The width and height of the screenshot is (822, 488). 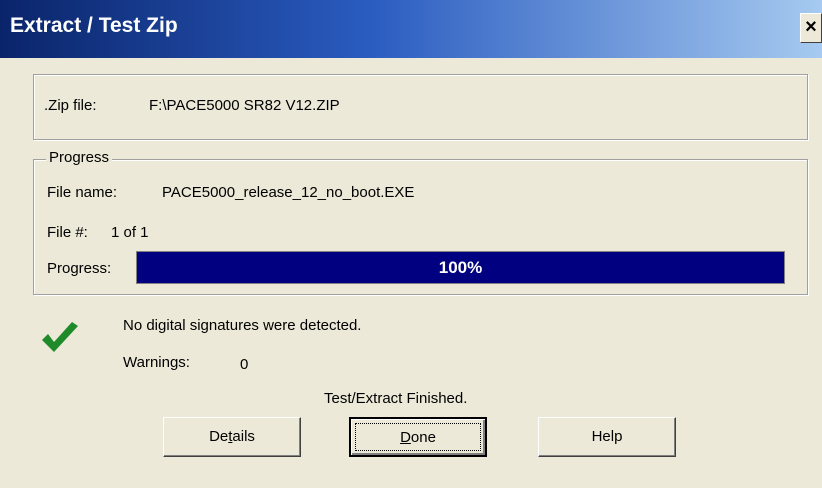 I want to click on file-number-value: 1 of 1, so click(x=130, y=232).